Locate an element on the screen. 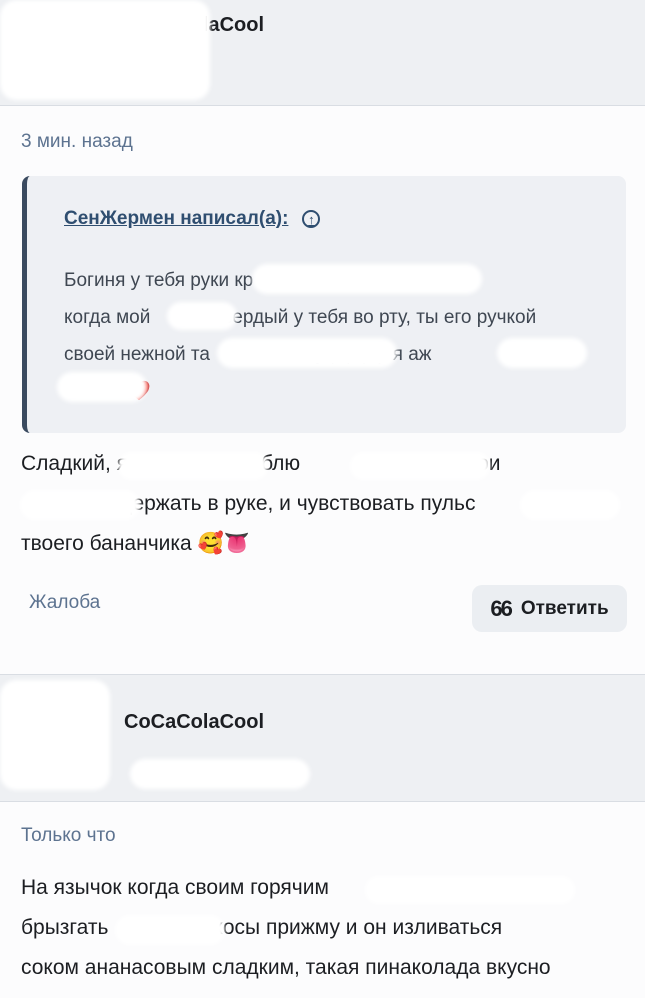 The image size is (645, 998). quote-author-label: СенЖермен написал(а): is located at coordinates (176, 218).